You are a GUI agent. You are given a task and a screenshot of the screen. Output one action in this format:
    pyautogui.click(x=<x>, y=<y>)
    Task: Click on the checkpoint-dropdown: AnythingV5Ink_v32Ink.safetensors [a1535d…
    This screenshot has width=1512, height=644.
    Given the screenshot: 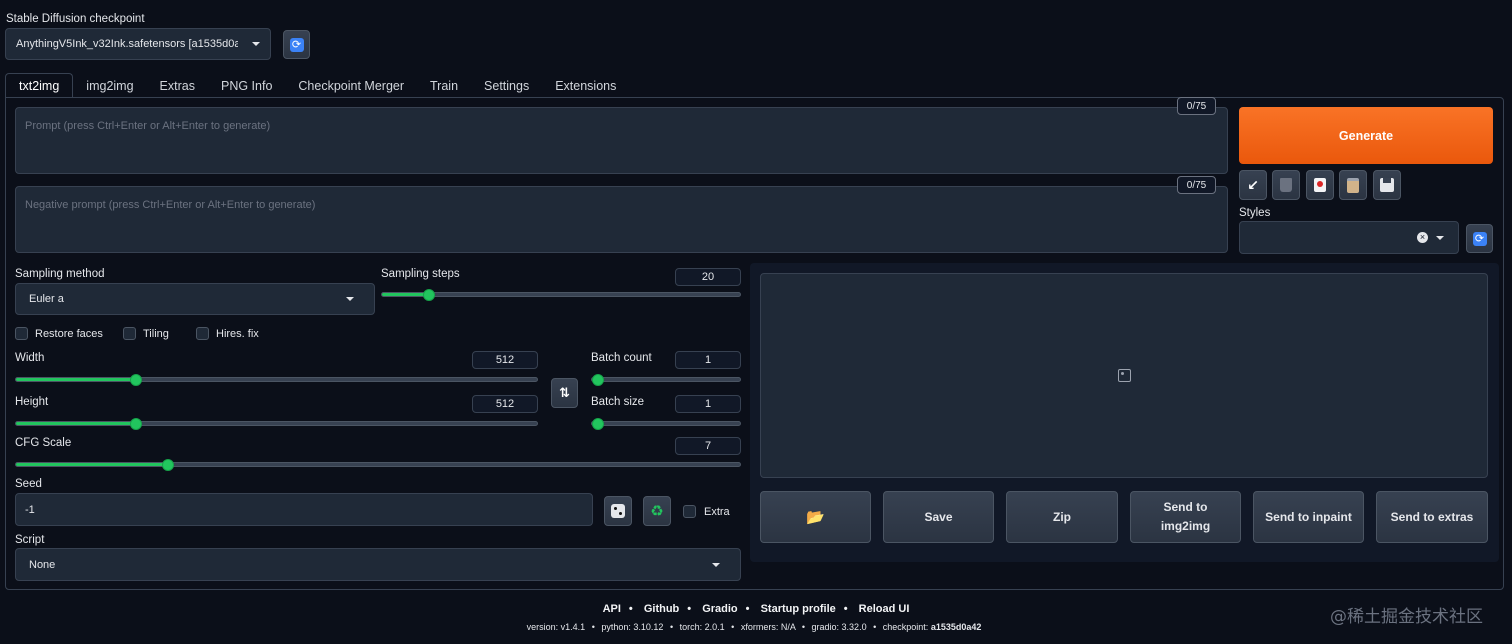 What is the action you would take?
    pyautogui.click(x=138, y=44)
    